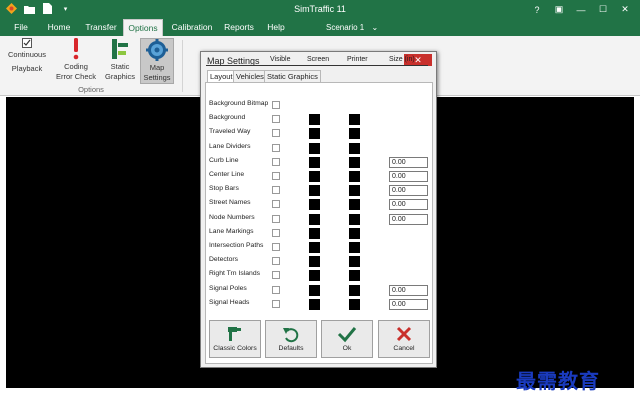  I want to click on classic-colors-label: Classic Colors, so click(235, 348).